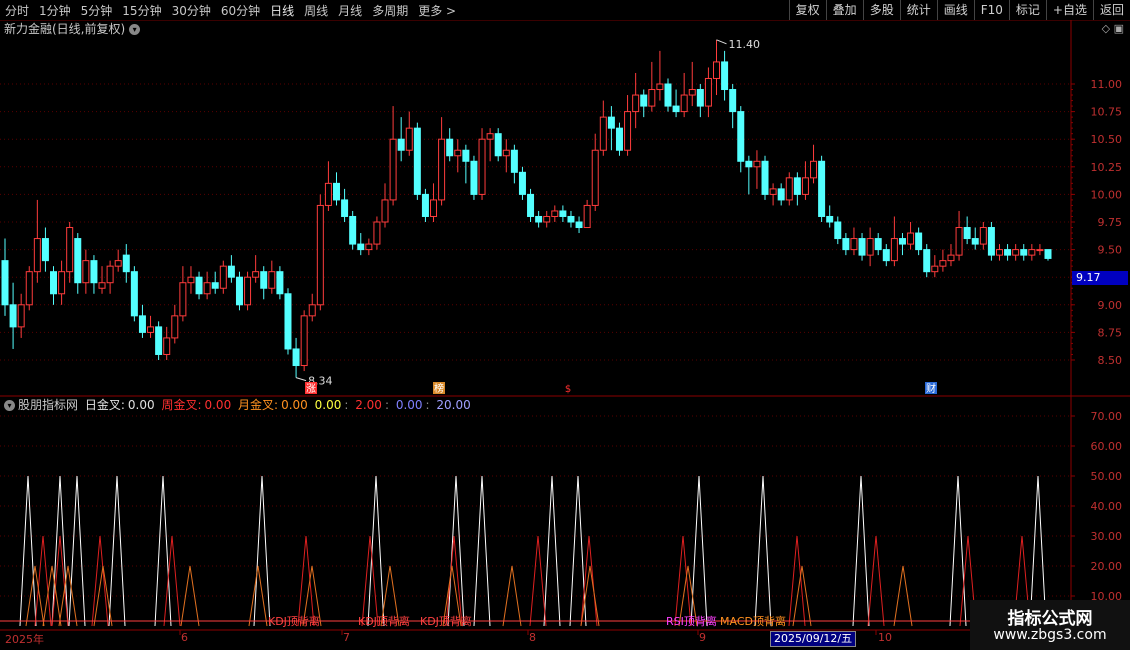 Image resolution: width=1130 pixels, height=650 pixels. Describe the element at coordinates (1050, 619) in the screenshot. I see `watermark-title: 指标公式网` at that location.